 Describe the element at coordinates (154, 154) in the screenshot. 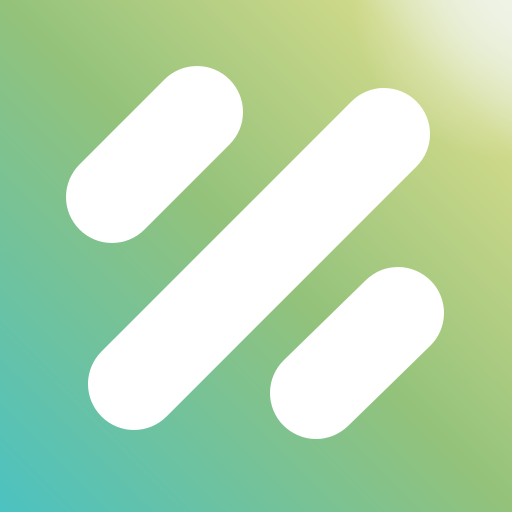

I see `short-stroke-top-left` at that location.